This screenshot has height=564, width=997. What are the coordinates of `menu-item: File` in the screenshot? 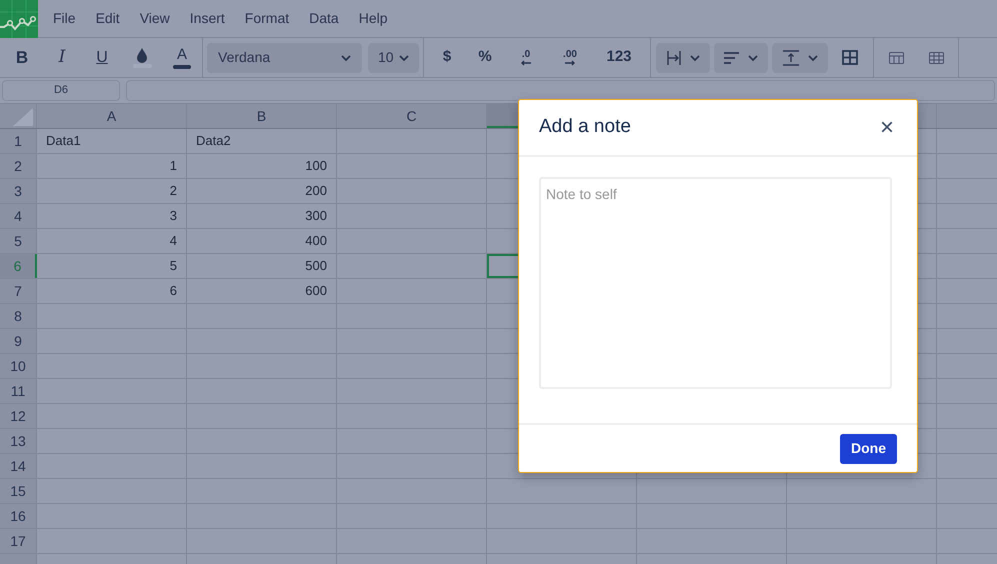 It's located at (64, 18).